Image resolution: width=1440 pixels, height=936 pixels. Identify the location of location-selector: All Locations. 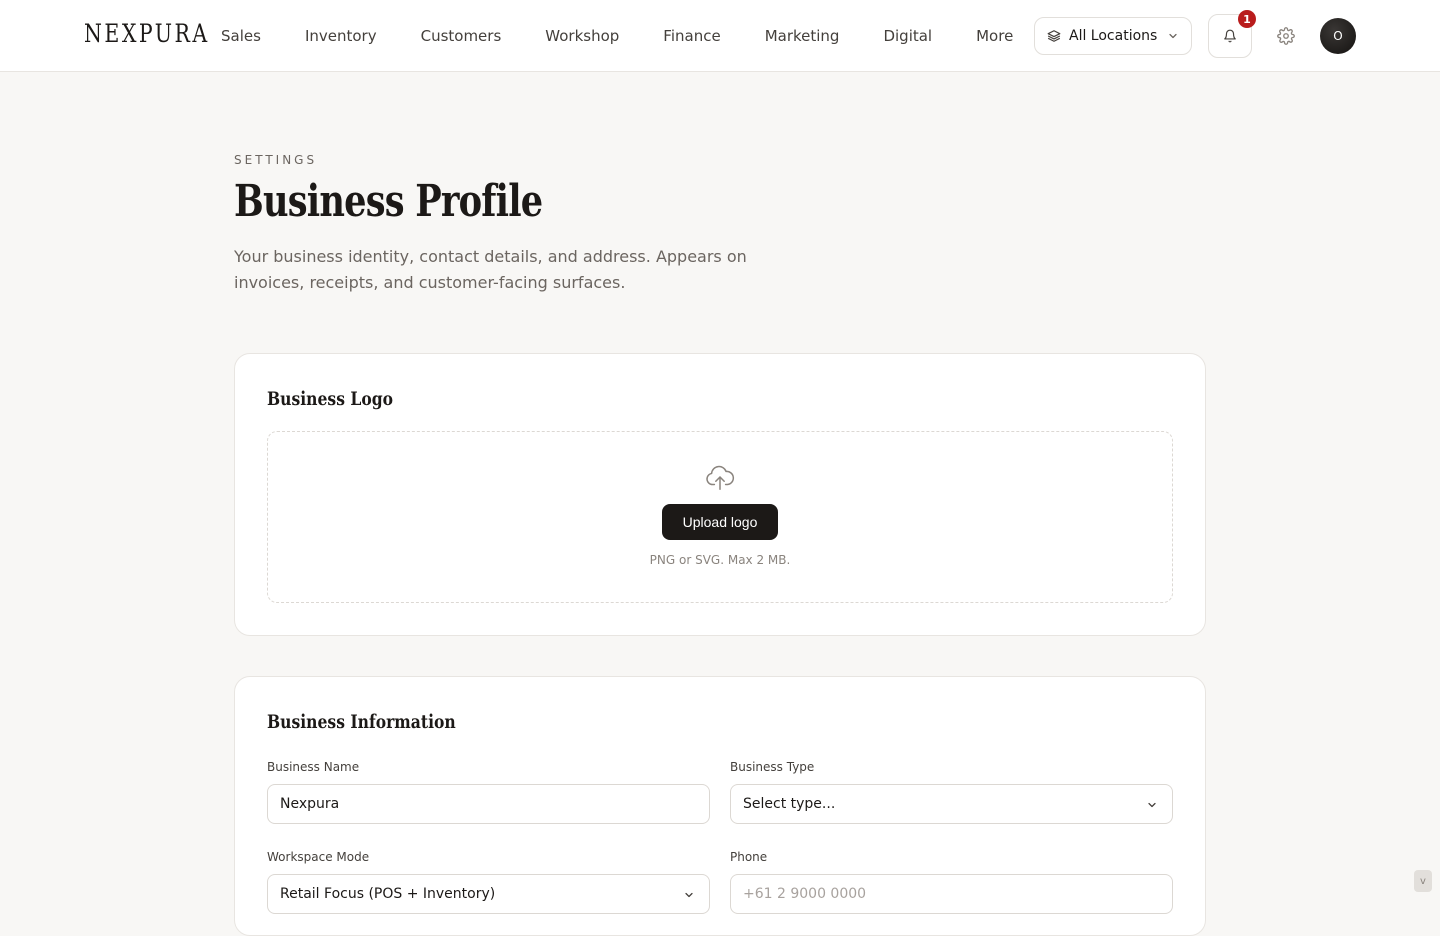
(1113, 36).